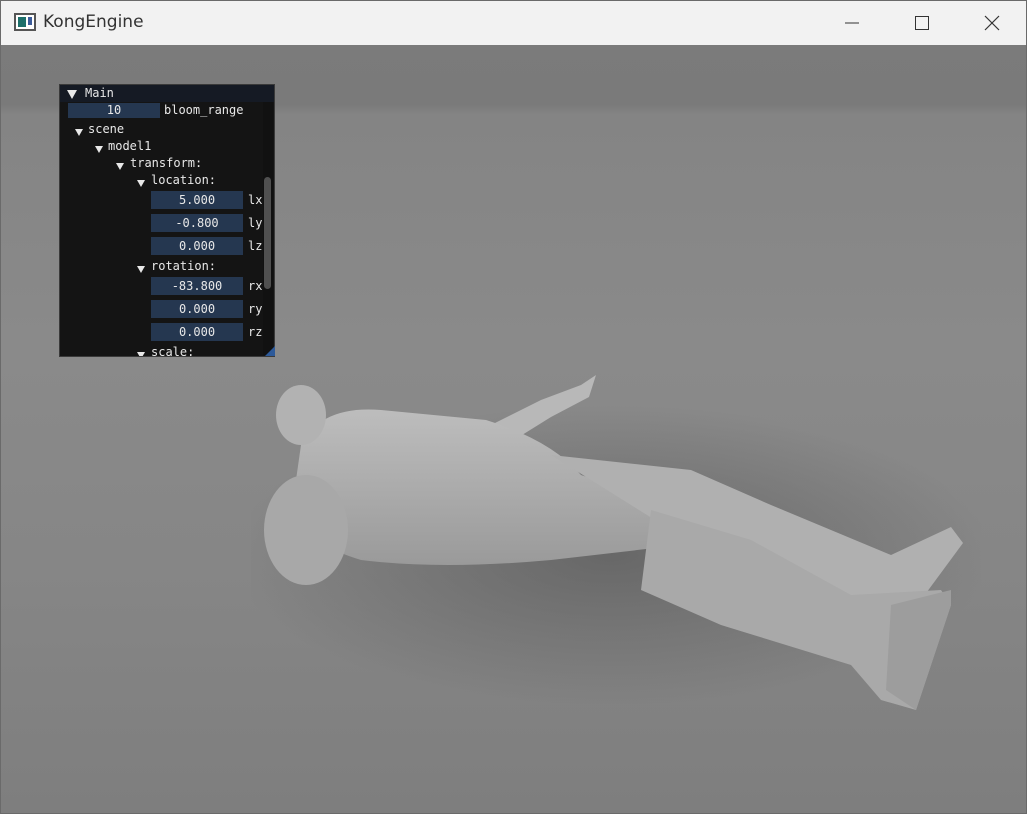  What do you see at coordinates (114, 110) in the screenshot?
I see `bloom-range-input: 10` at bounding box center [114, 110].